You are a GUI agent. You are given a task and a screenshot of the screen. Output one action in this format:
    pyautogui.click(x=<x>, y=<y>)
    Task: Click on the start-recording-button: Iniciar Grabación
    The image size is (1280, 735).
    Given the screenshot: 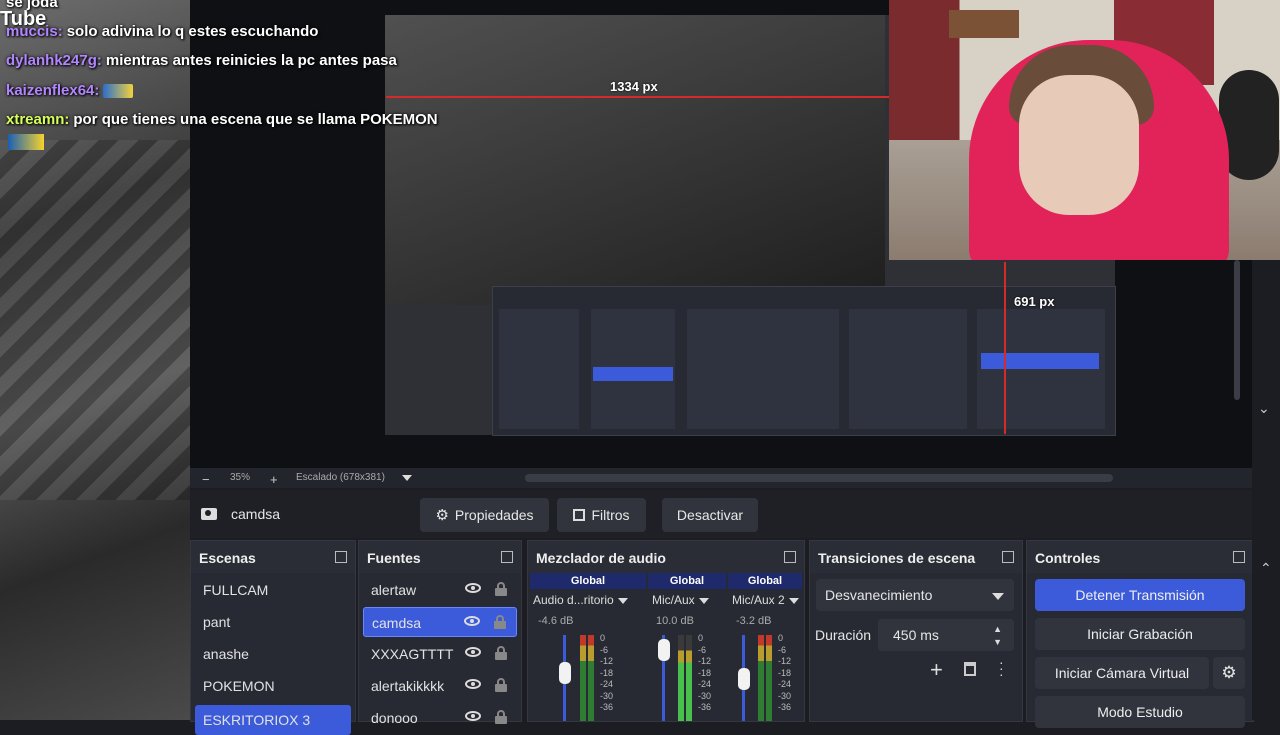 What is the action you would take?
    pyautogui.click(x=1140, y=634)
    